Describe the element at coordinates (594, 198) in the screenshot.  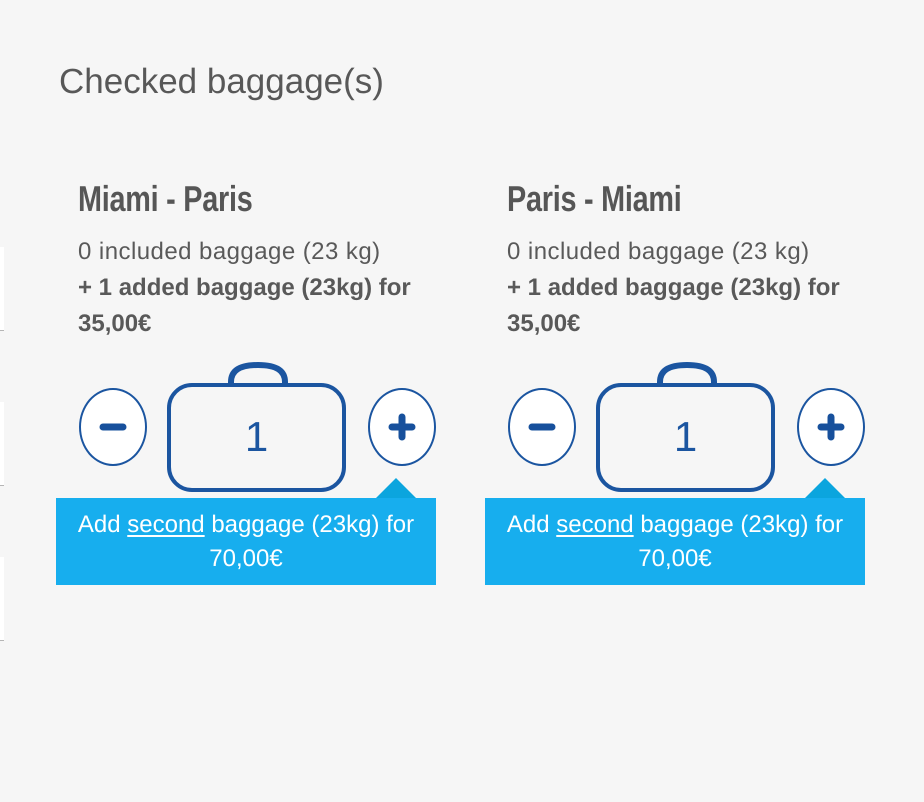
I see `route-title: Paris - Miami` at that location.